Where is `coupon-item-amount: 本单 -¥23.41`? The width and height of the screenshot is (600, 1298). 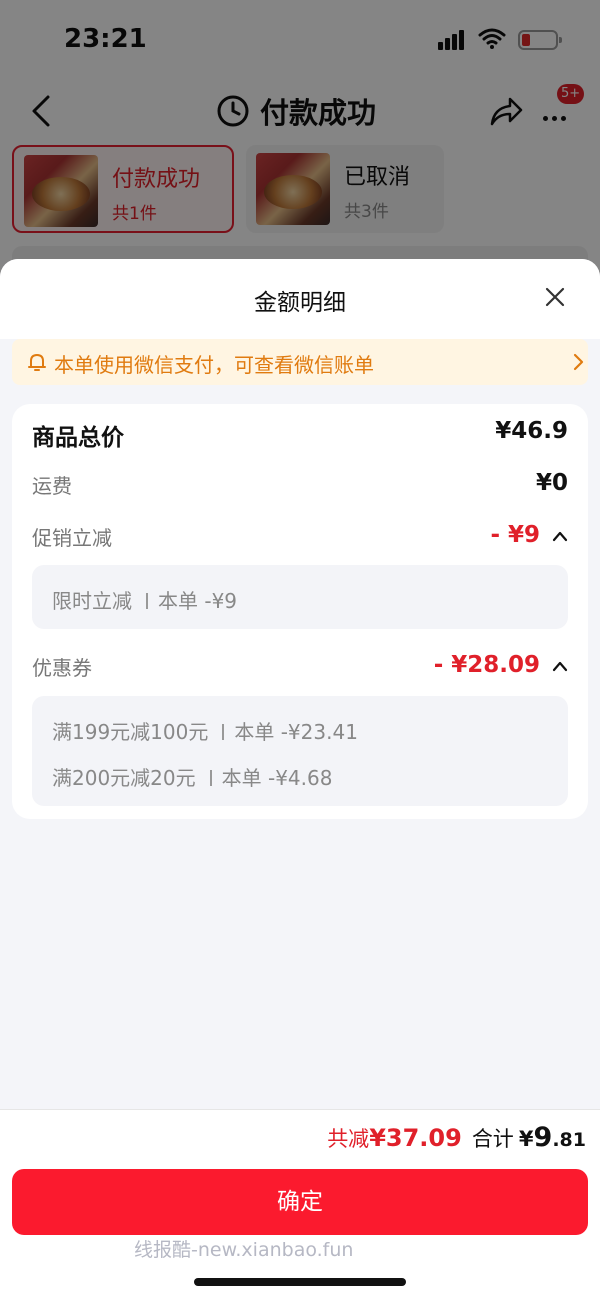
coupon-item-amount: 本单 -¥23.41 is located at coordinates (296, 732).